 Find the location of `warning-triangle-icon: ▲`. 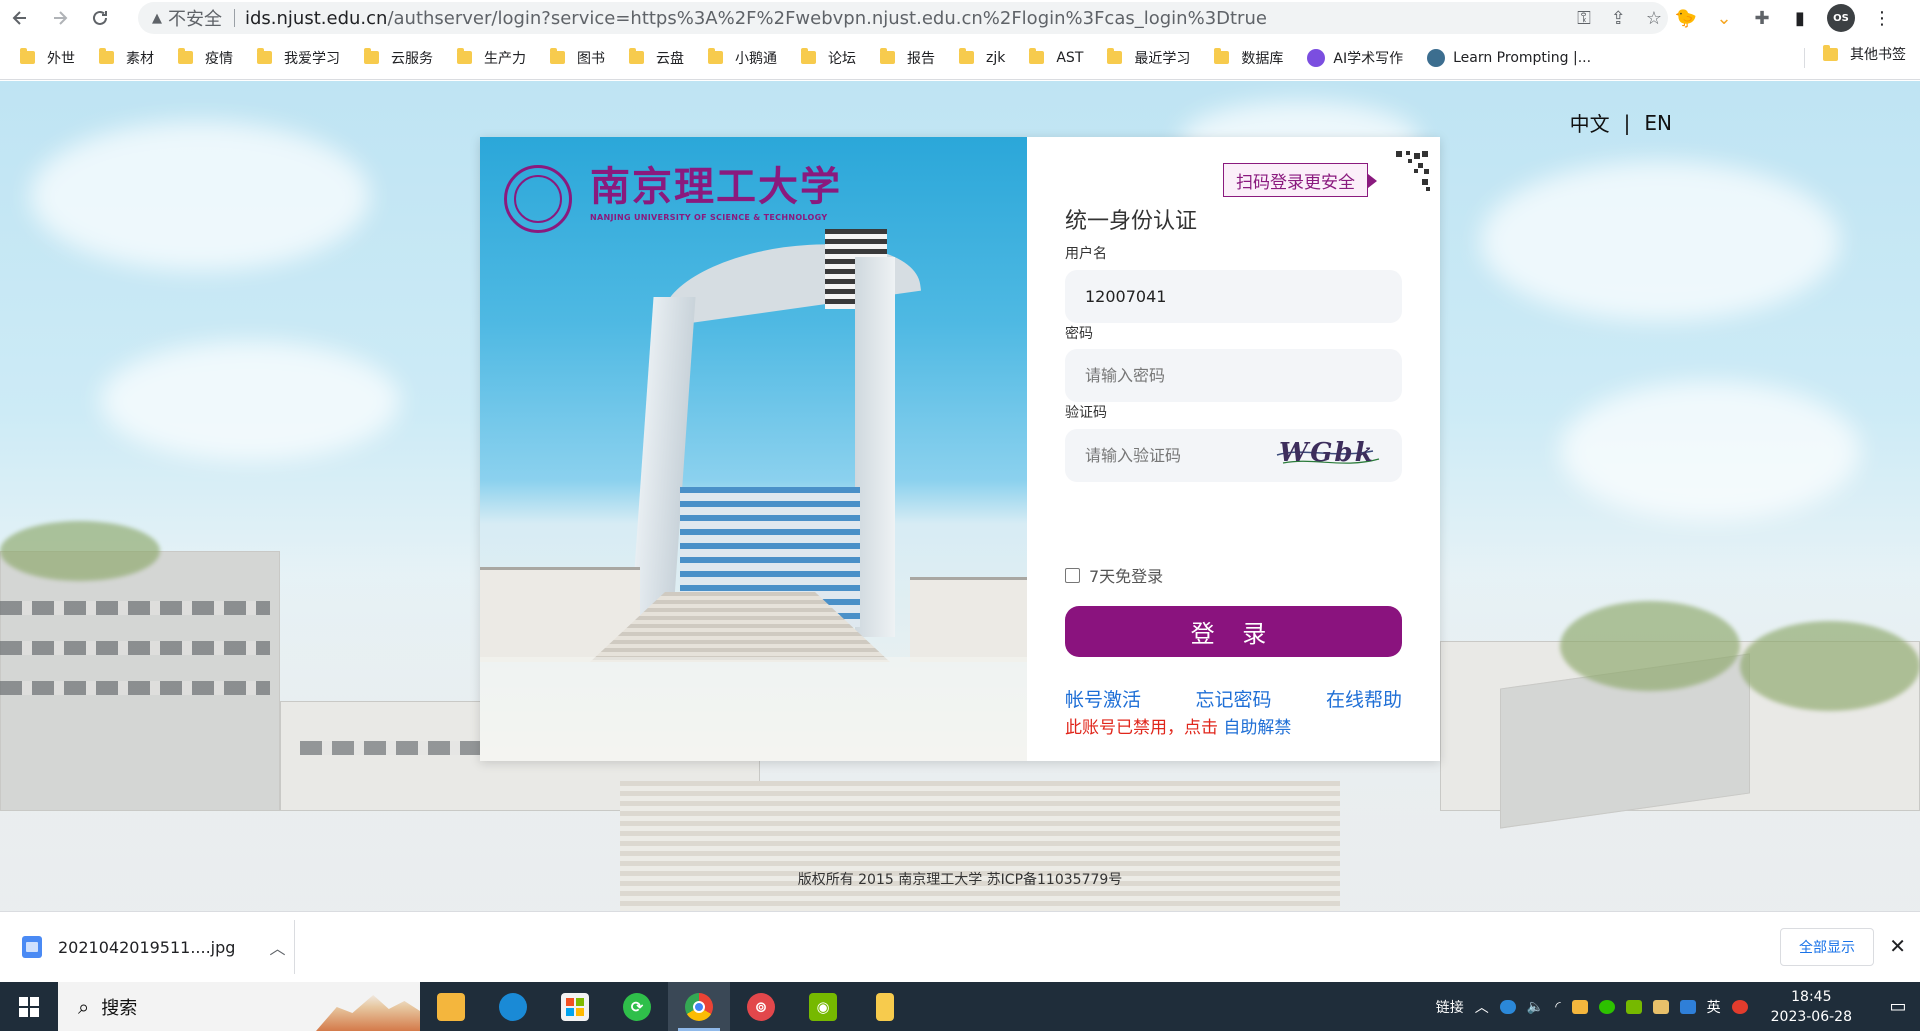

warning-triangle-icon: ▲ is located at coordinates (157, 18).